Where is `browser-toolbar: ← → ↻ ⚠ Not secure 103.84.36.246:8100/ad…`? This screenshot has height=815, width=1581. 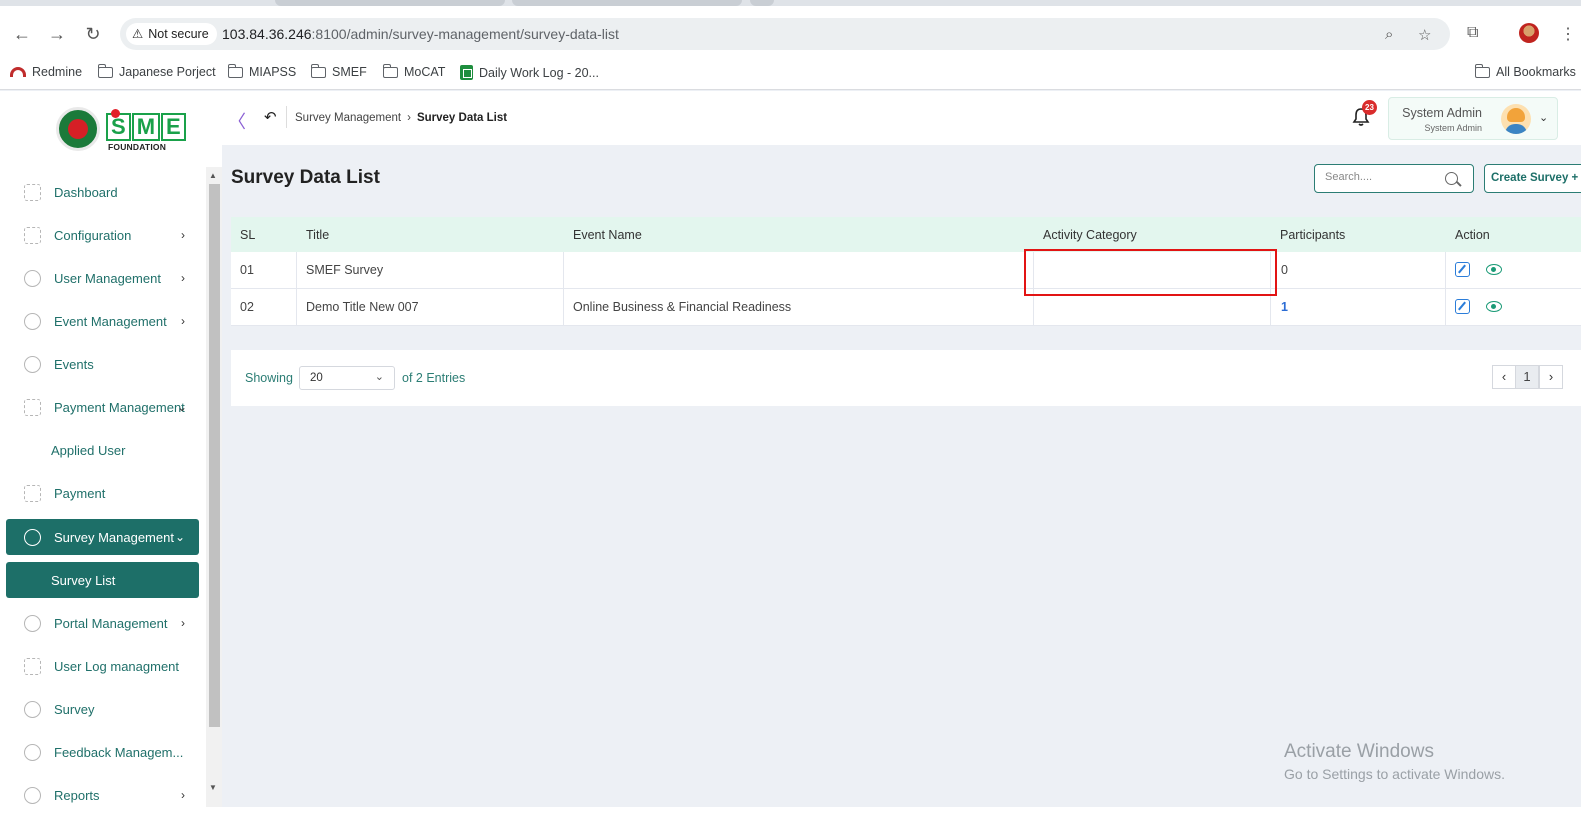
browser-toolbar: ← → ↻ ⚠ Not secure 103.84.36.246:8100/ad… is located at coordinates (790, 32).